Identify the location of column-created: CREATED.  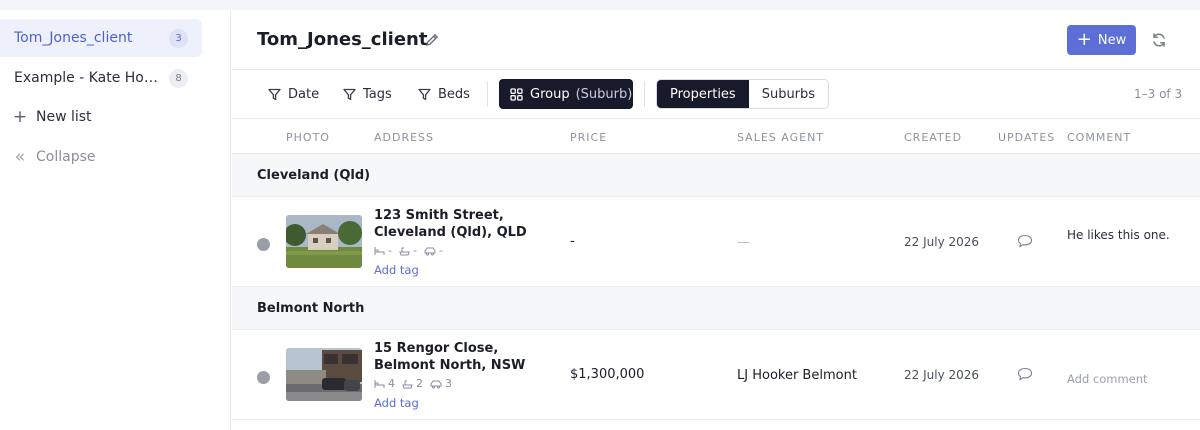
(933, 137).